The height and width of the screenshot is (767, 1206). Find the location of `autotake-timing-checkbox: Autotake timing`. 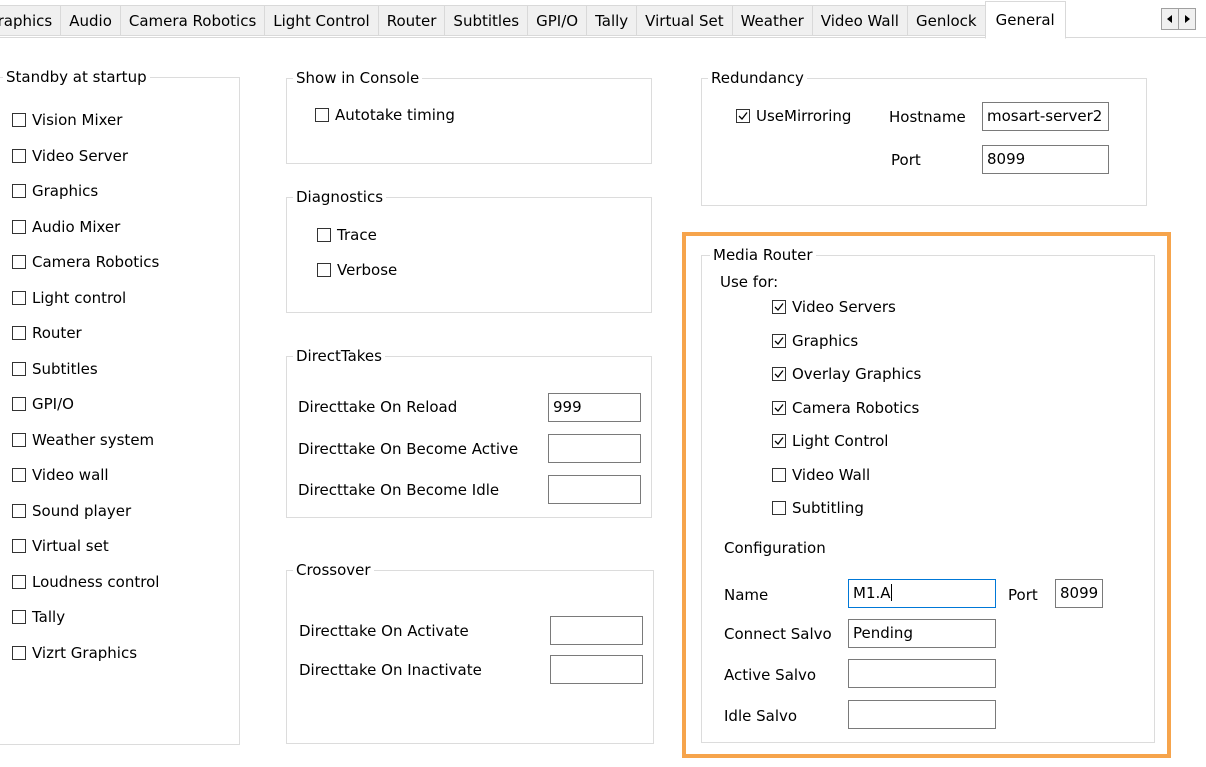

autotake-timing-checkbox: Autotake timing is located at coordinates (385, 115).